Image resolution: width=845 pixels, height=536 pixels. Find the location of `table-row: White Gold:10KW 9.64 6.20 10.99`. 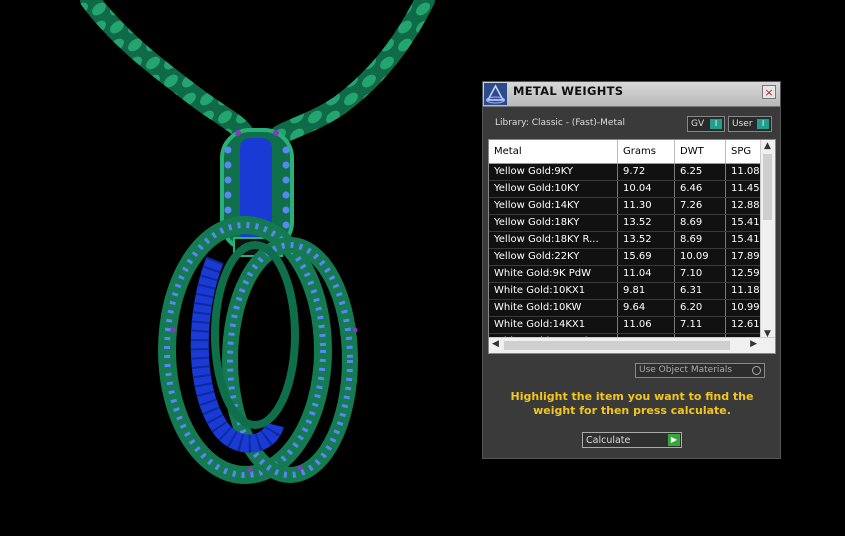

table-row: White Gold:10KW 9.64 6.20 10.99 is located at coordinates (625, 308).